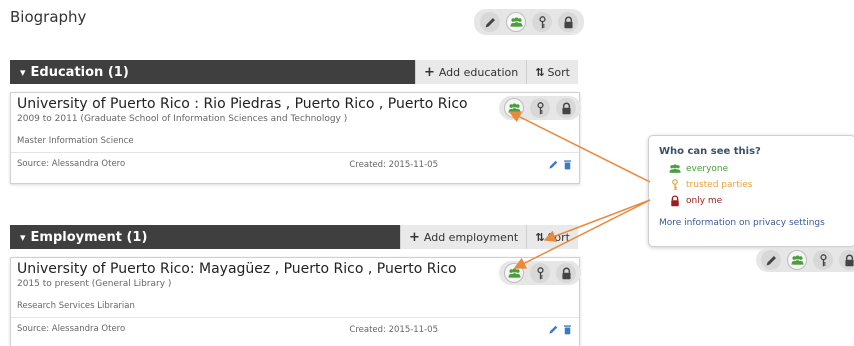 This screenshot has height=346, width=854. I want to click on arrow-to-employment-privacy, so click(582, 234).